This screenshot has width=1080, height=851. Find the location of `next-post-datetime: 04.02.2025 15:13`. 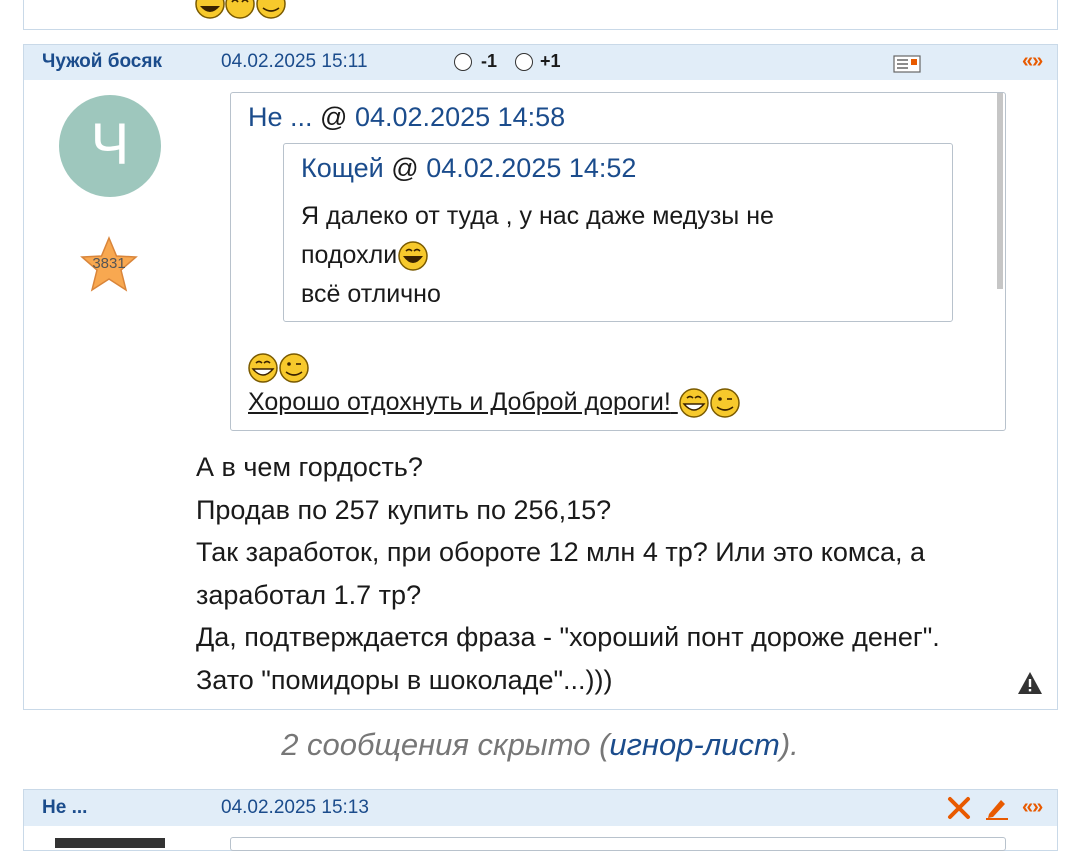

next-post-datetime: 04.02.2025 15:13 is located at coordinates (295, 807).